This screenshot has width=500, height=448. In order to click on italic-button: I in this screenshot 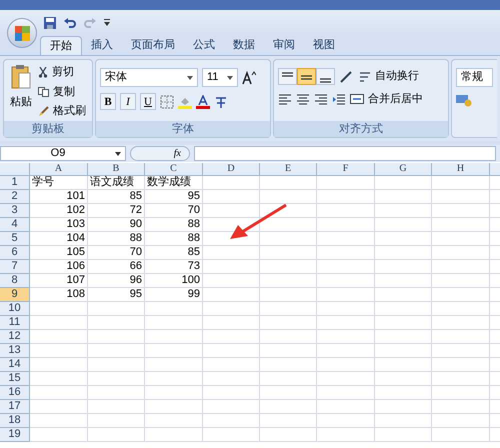, I will do `click(128, 101)`.